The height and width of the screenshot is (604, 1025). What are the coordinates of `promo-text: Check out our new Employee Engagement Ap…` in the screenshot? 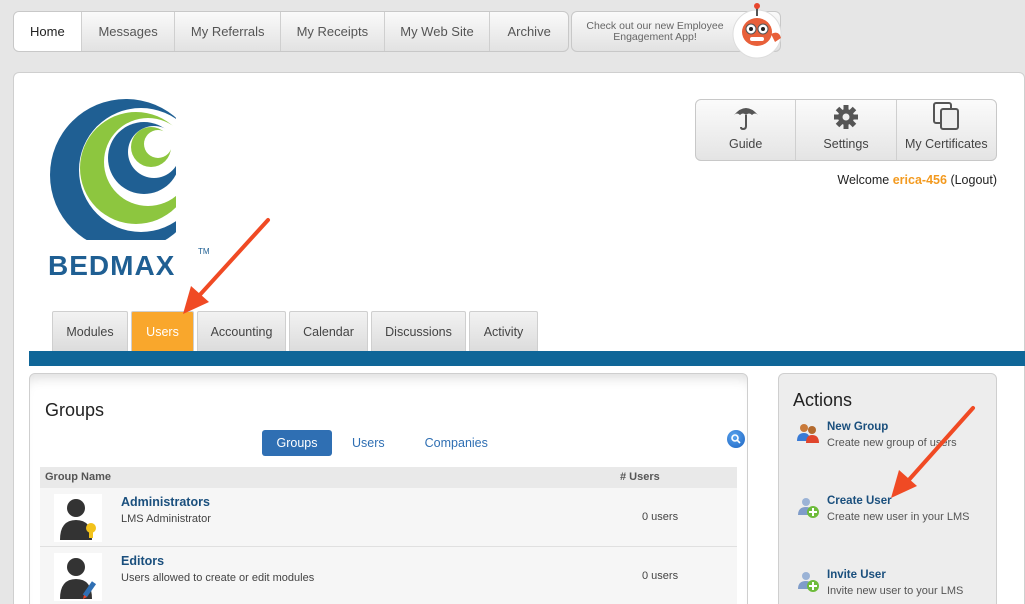 It's located at (655, 31).